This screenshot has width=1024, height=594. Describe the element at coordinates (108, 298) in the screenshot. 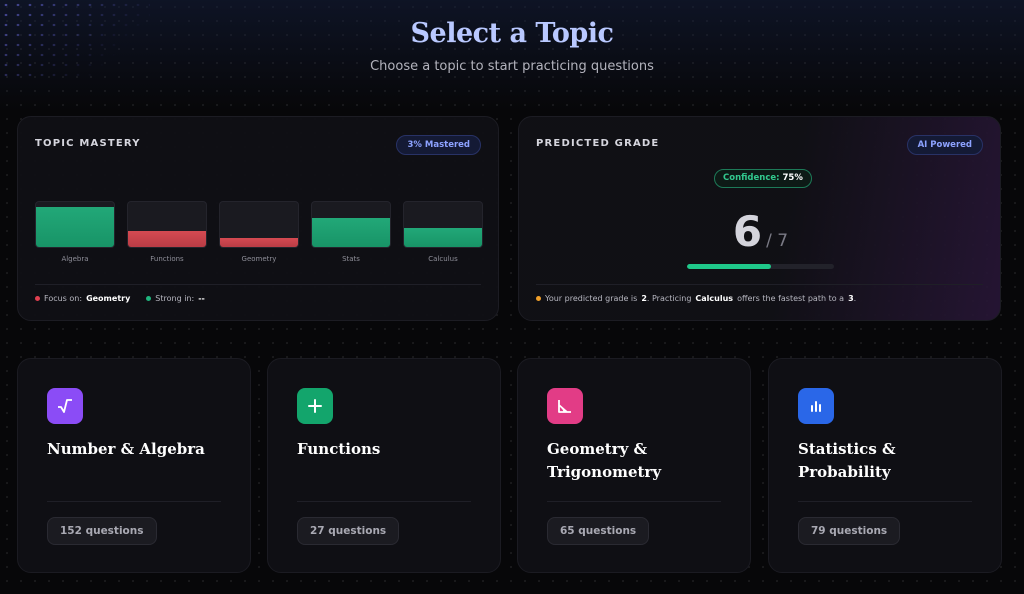

I see `focus-value: Geometry` at that location.